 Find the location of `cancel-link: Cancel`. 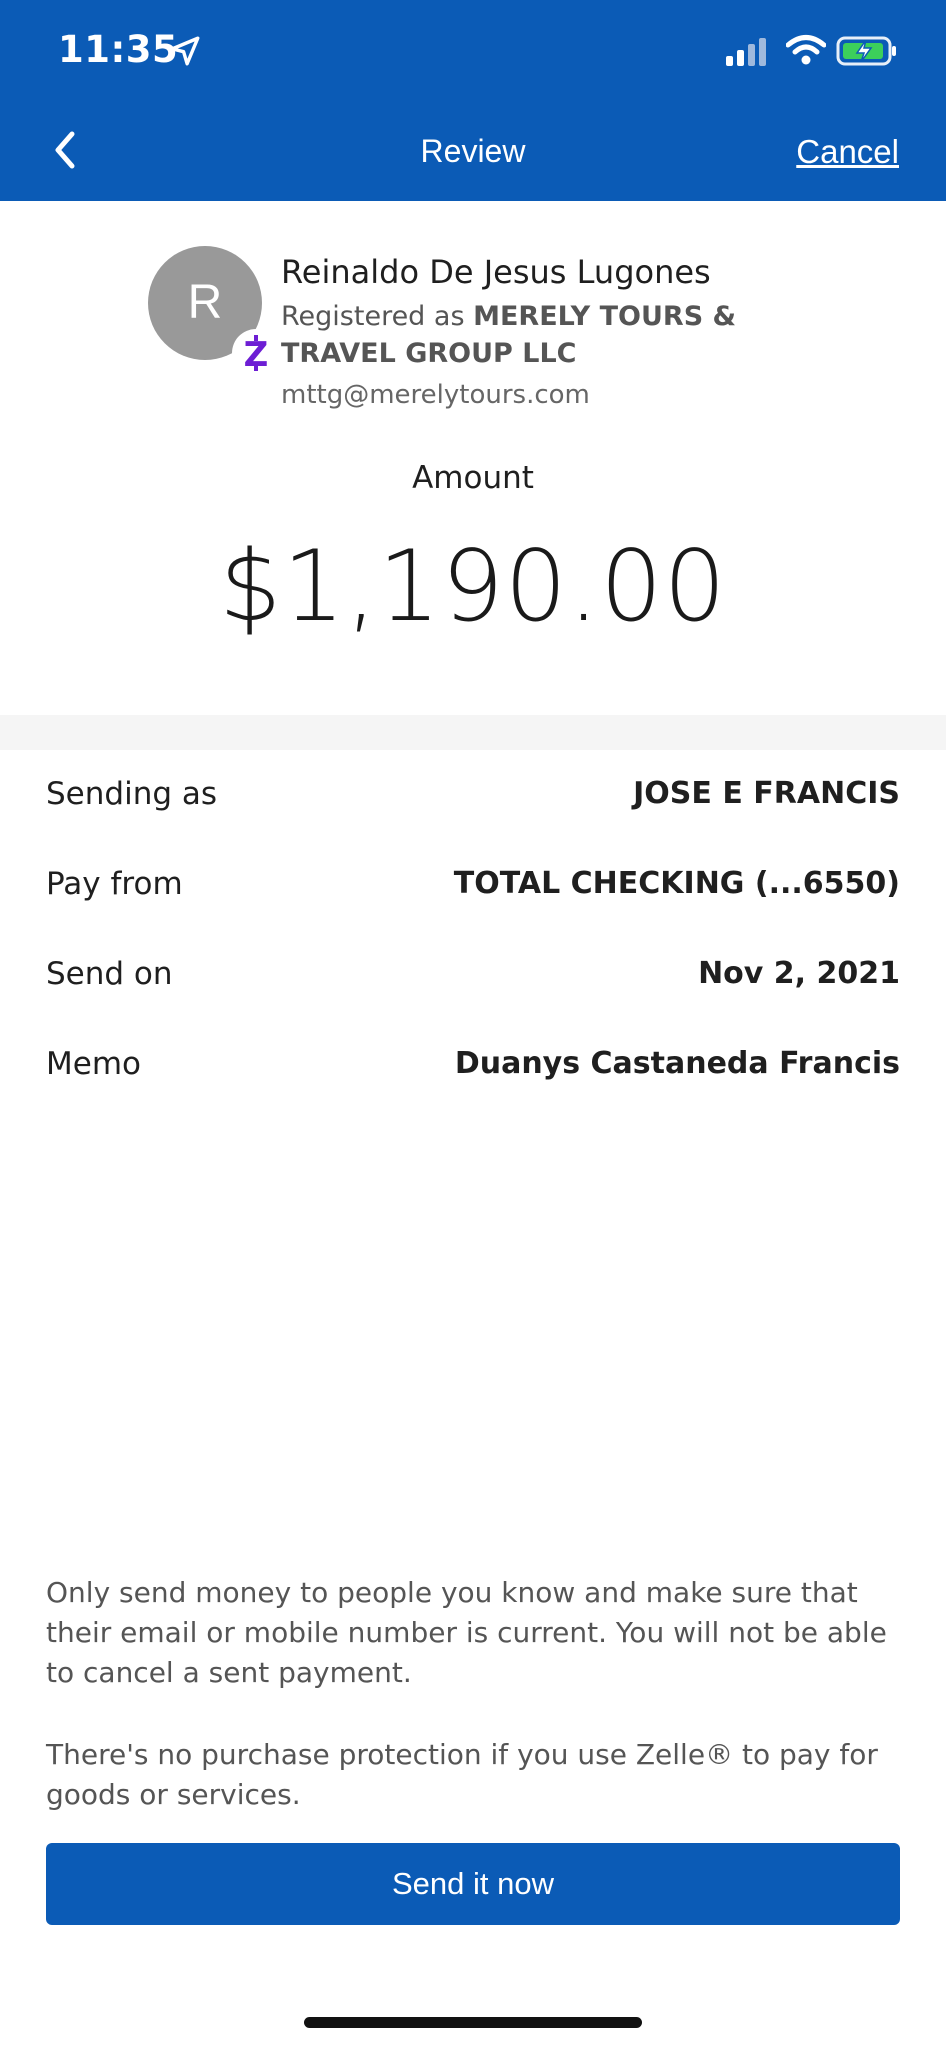

cancel-link: Cancel is located at coordinates (847, 152).